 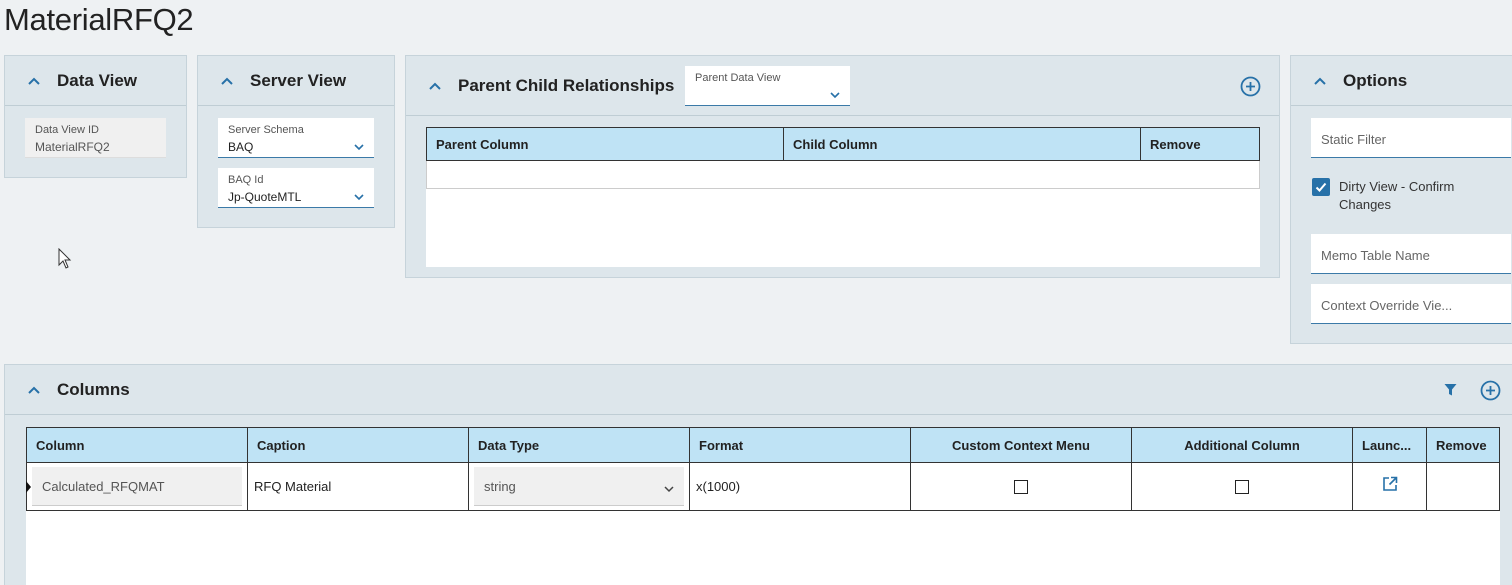 I want to click on data-type-value: string, so click(x=500, y=486).